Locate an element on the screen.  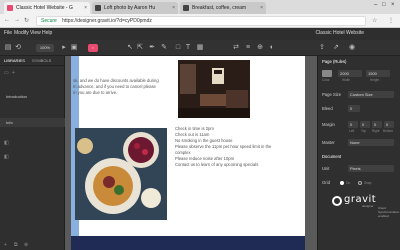
margin-top-field: 0 is located at coordinates (365, 124).